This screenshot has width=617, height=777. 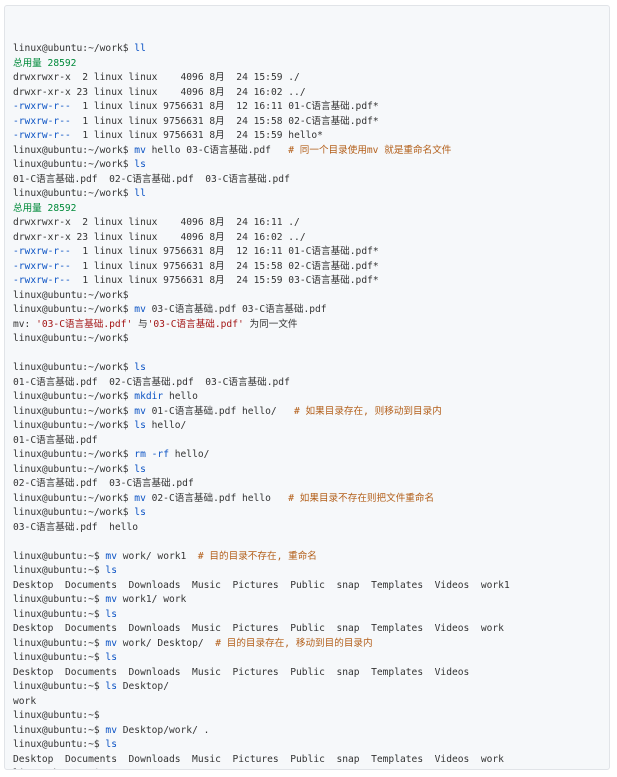 I want to click on terminal-line: linux@ubuntu:~/work$, so click(x=311, y=296).